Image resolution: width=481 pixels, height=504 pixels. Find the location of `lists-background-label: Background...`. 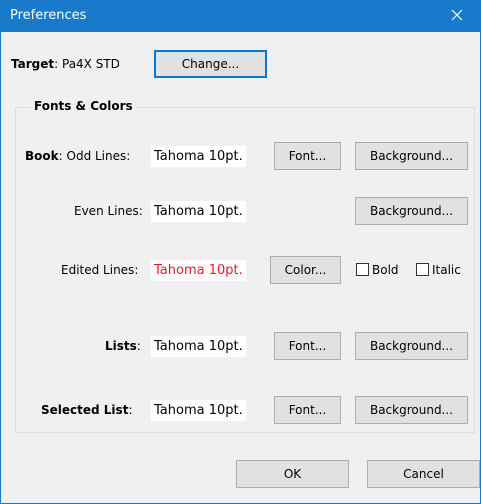

lists-background-label: Background... is located at coordinates (411, 346).